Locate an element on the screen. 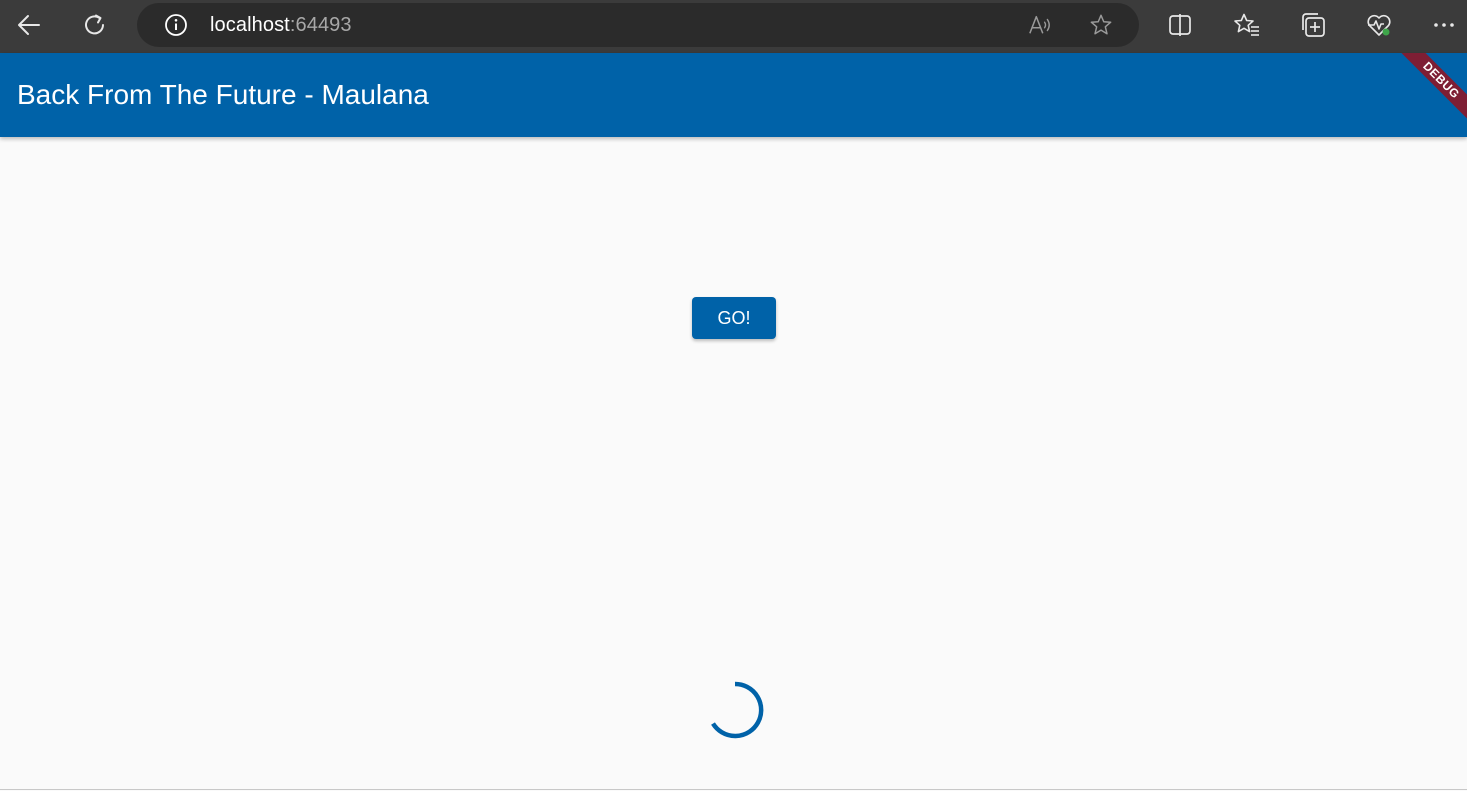  back-arrow-icon is located at coordinates (29, 25).